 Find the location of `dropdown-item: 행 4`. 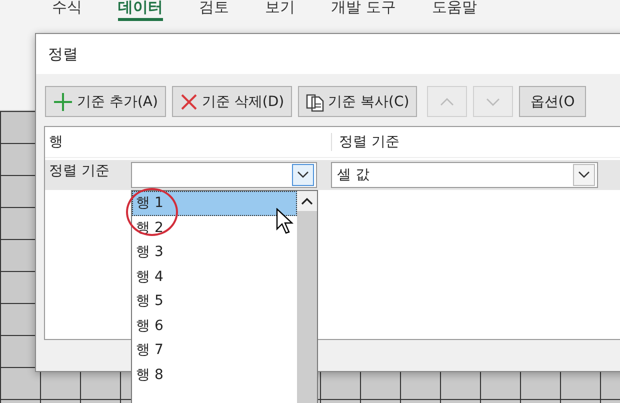

dropdown-item: 행 4 is located at coordinates (214, 276).